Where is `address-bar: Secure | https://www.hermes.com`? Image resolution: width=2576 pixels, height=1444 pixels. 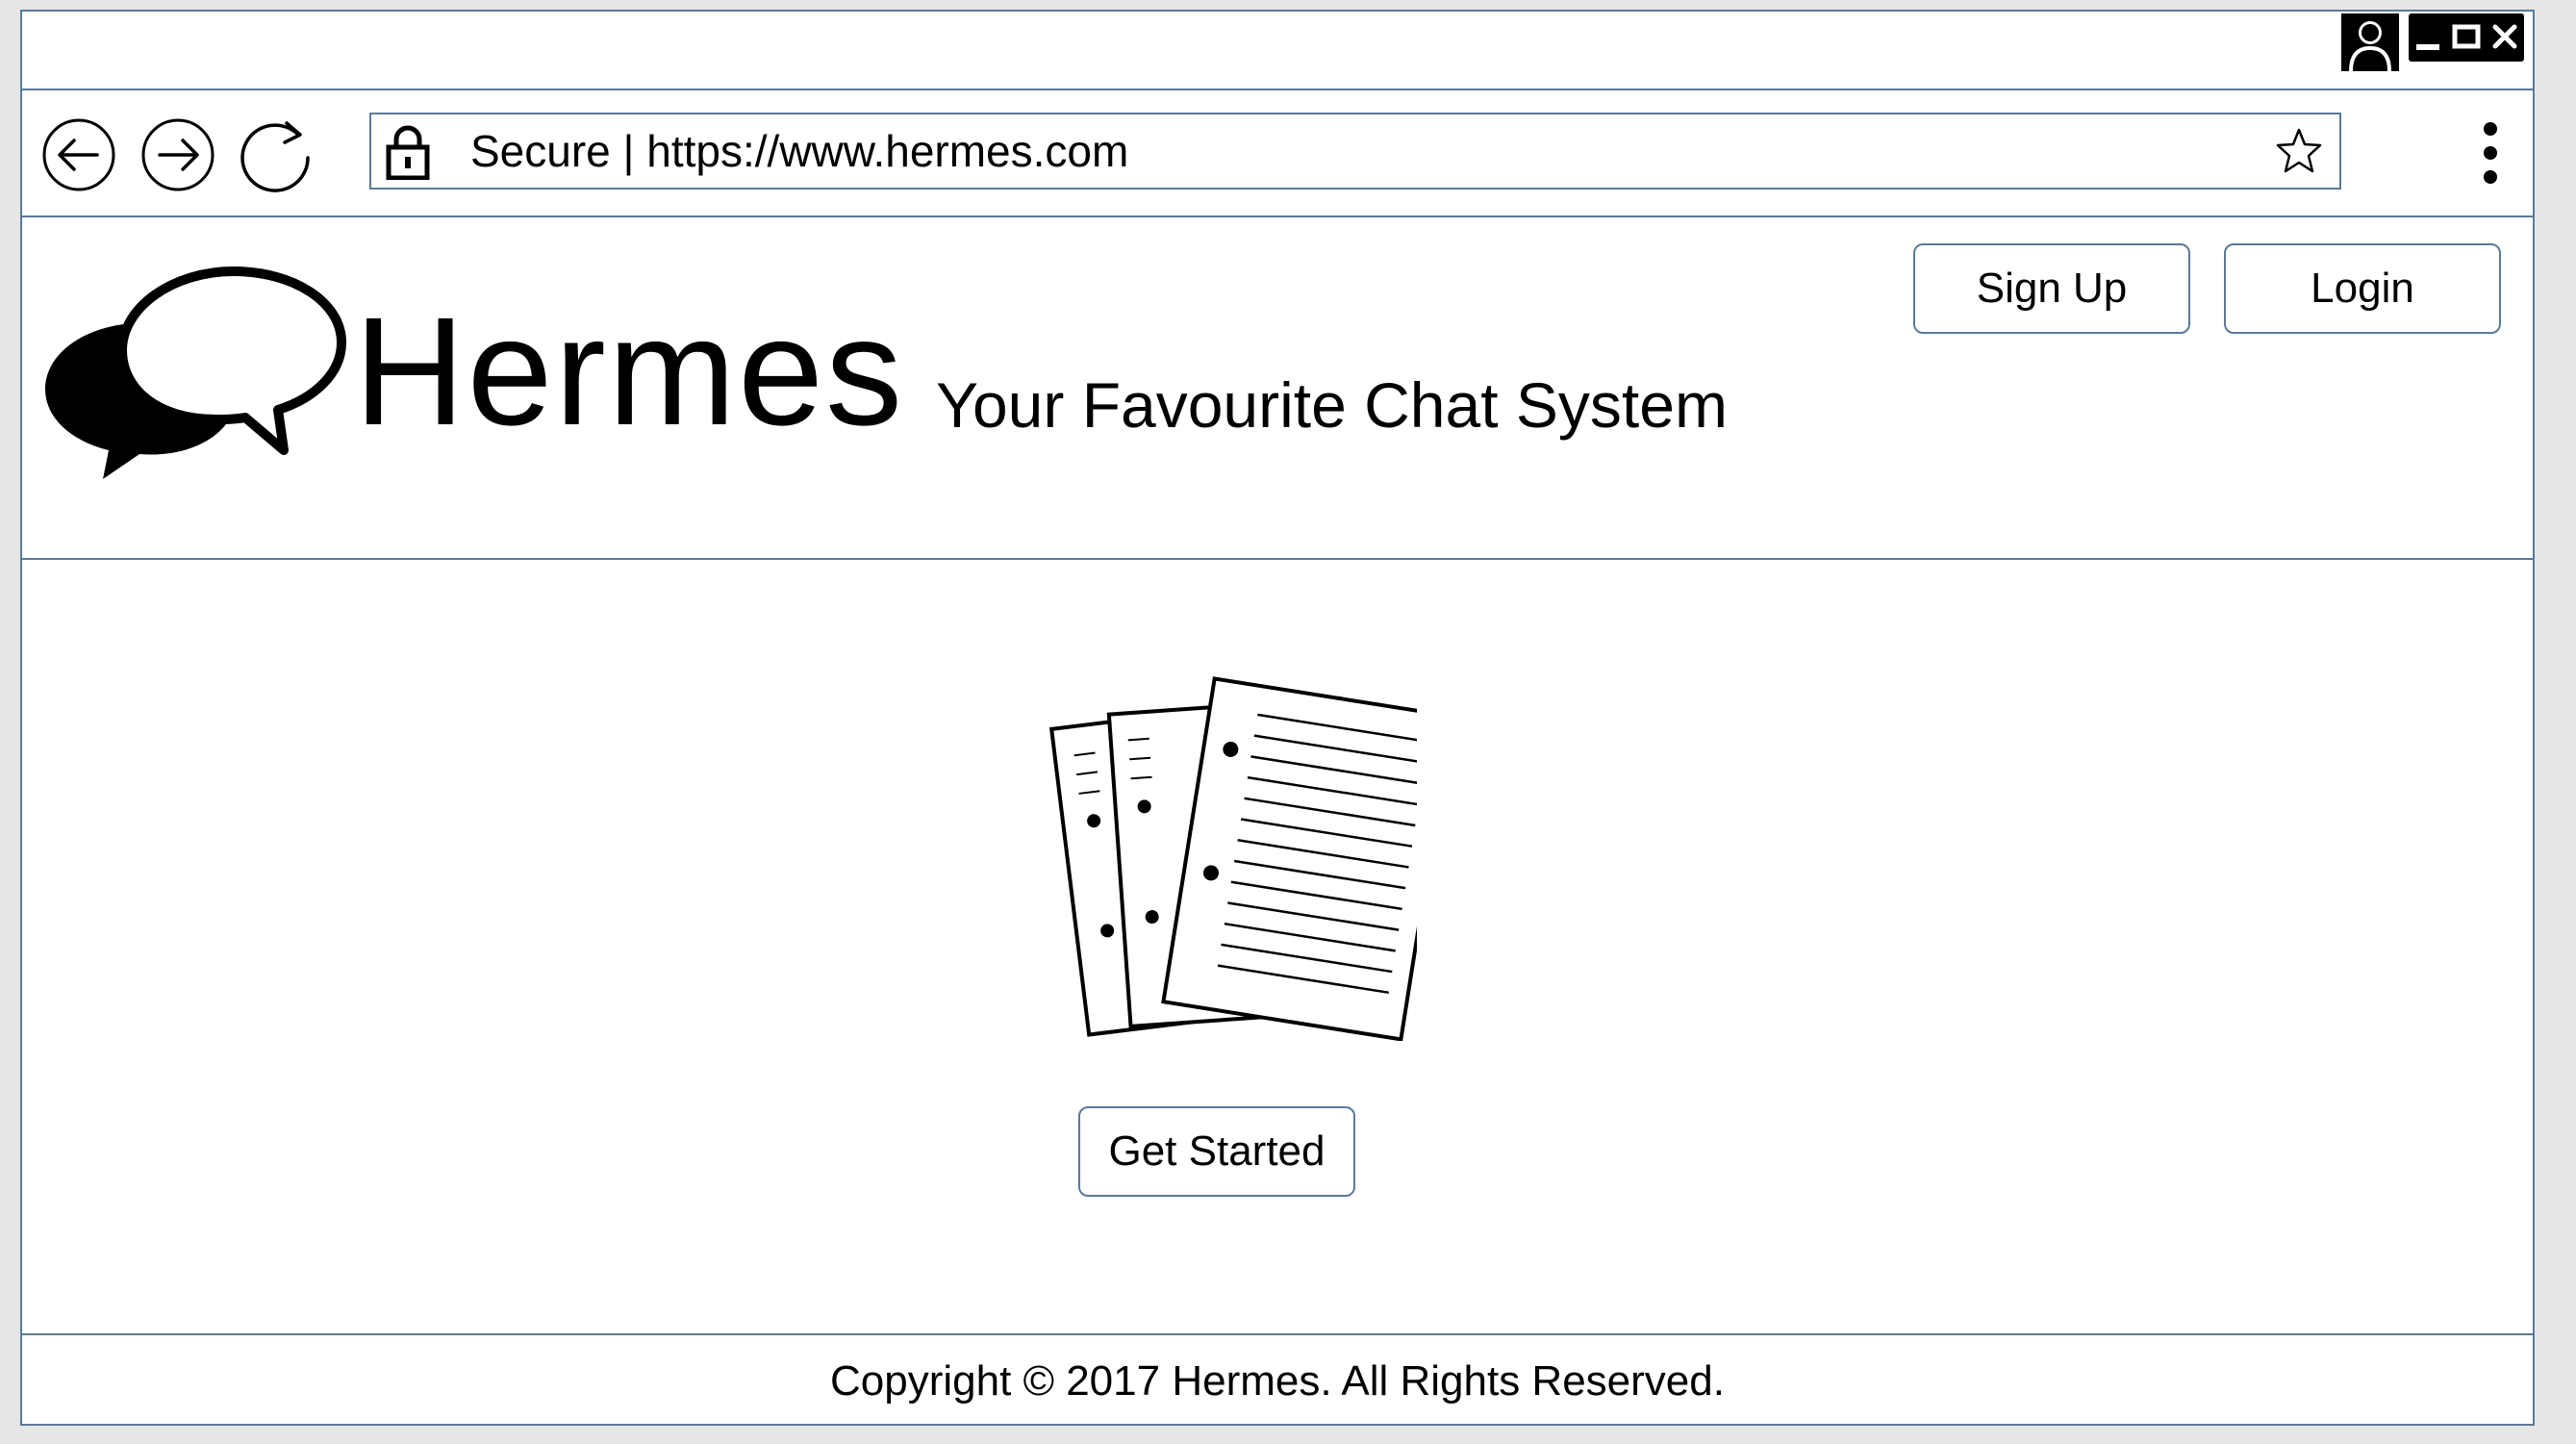
address-bar: Secure | https://www.hermes.com is located at coordinates (1355, 151).